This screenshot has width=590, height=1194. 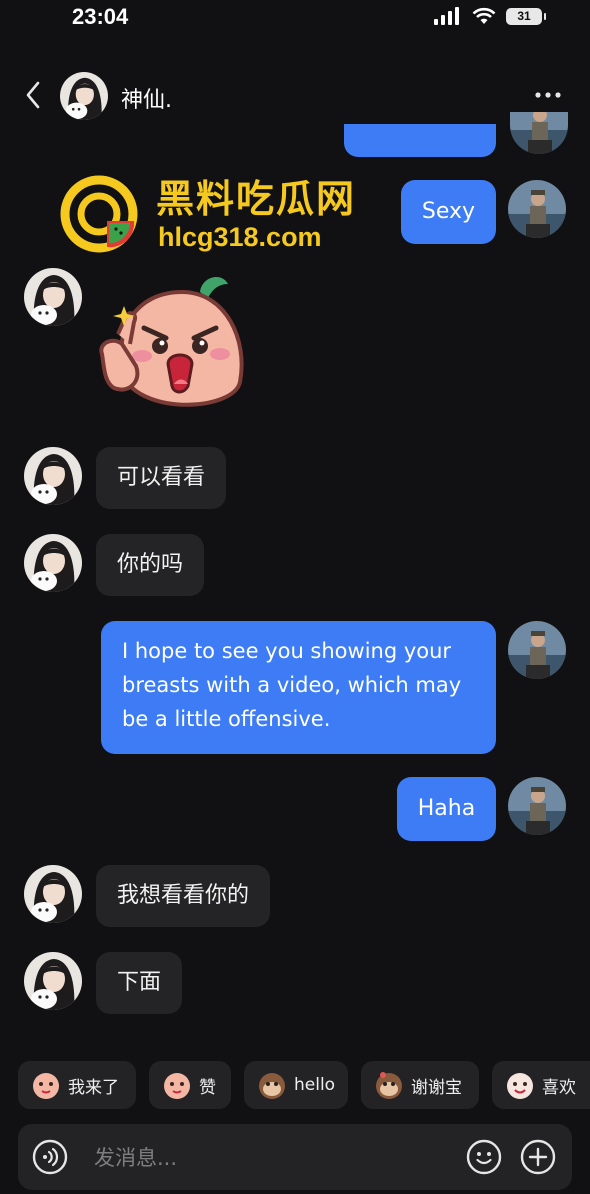 I want to click on chat-header: 神仙., so click(x=295, y=96).